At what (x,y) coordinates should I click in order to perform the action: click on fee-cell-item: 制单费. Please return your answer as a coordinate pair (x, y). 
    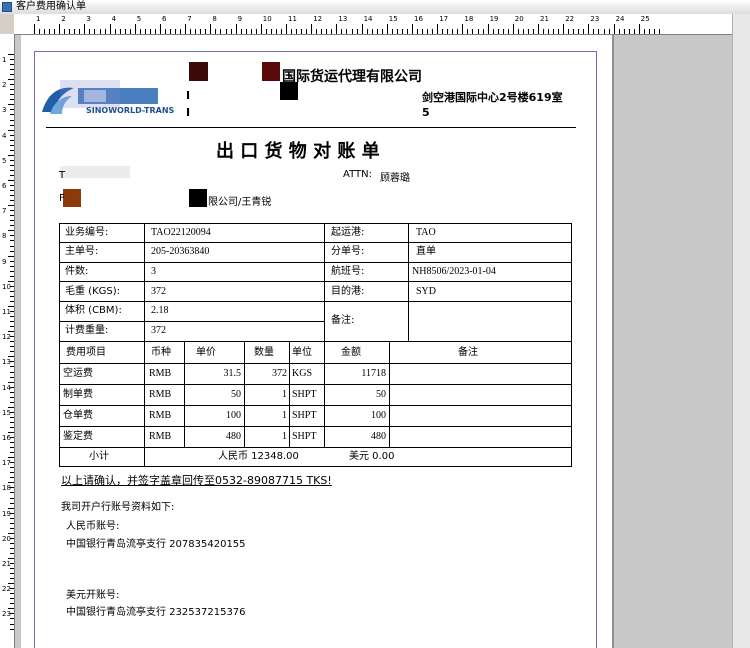
    Looking at the image, I should click on (78, 394).